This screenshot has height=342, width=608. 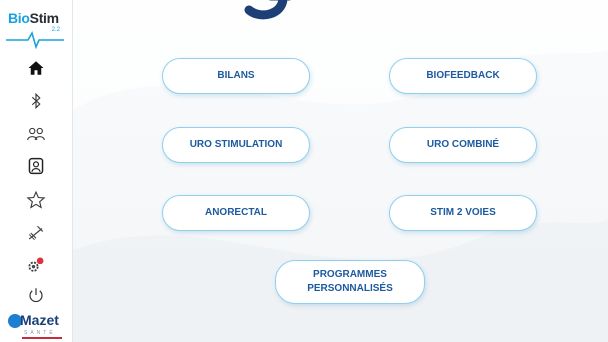 I want to click on manual-icon, so click(x=36, y=166).